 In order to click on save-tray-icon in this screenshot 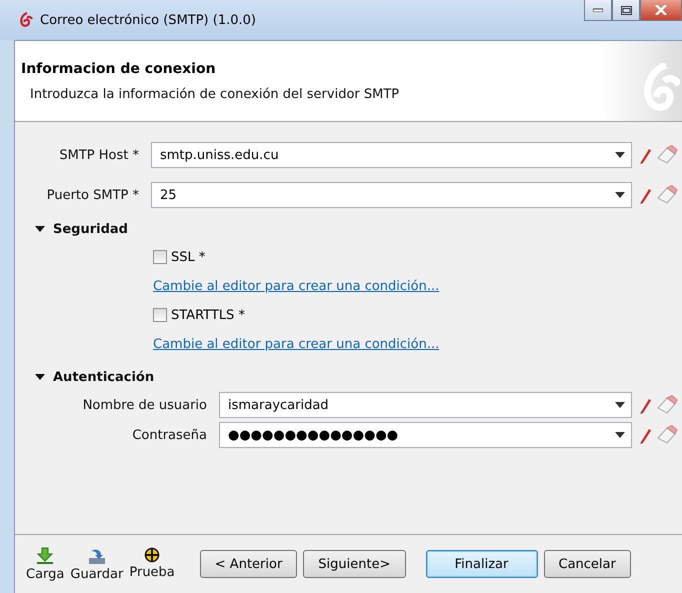, I will do `click(97, 555)`.